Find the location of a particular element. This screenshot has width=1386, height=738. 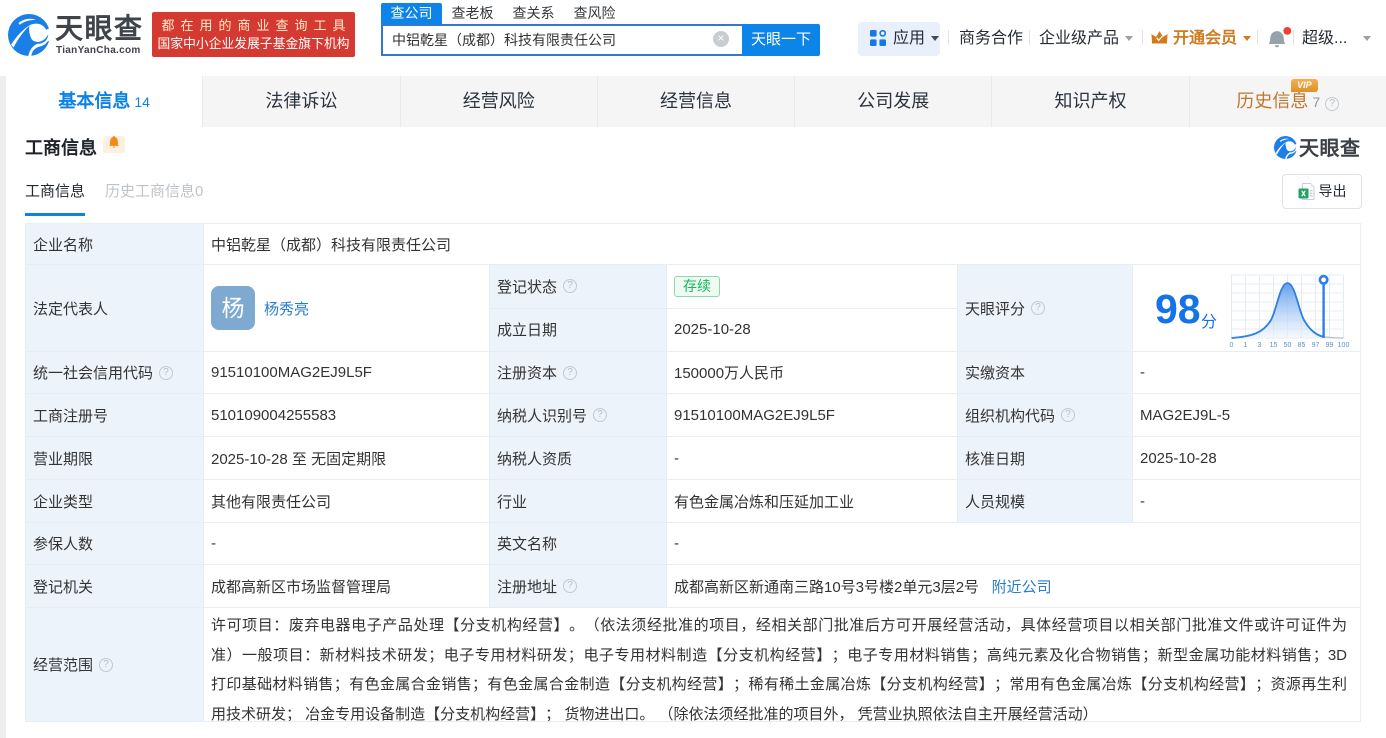

svg-text: 0 is located at coordinates (1232, 345).